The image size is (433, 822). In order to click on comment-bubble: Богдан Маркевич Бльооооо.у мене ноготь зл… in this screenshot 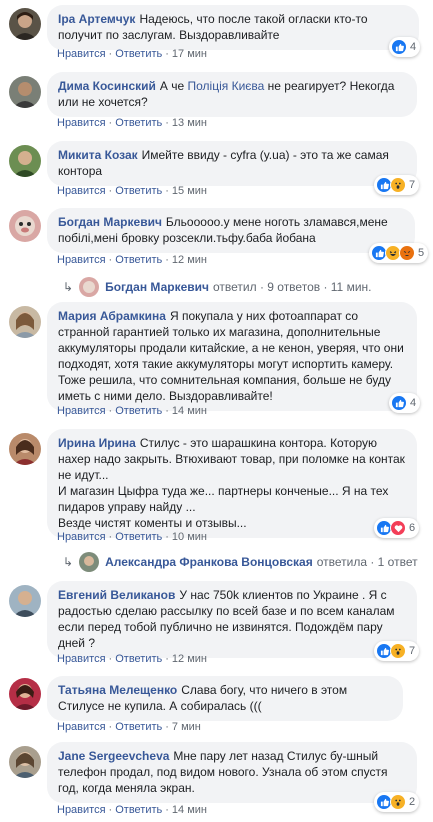, I will do `click(231, 230)`.